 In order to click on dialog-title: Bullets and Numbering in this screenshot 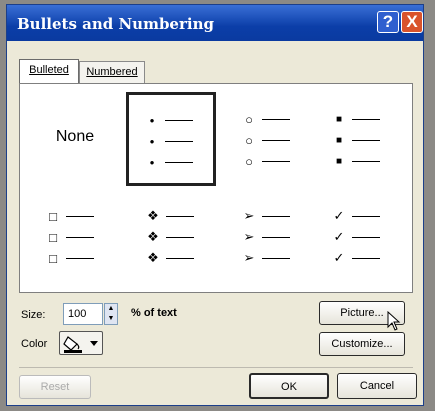, I will do `click(115, 24)`.